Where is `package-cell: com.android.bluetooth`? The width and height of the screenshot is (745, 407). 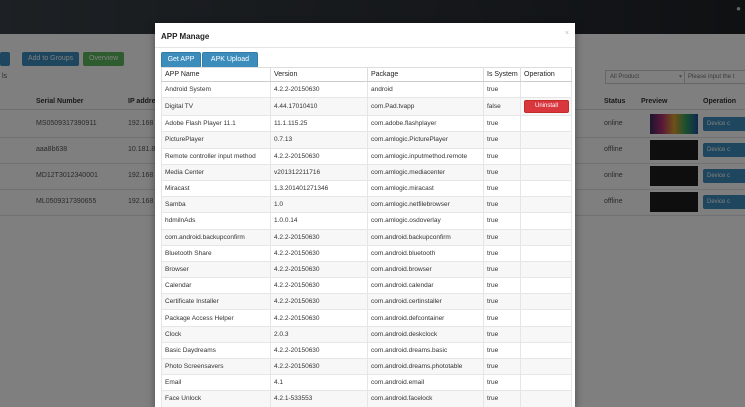
package-cell: com.android.bluetooth is located at coordinates (425, 253).